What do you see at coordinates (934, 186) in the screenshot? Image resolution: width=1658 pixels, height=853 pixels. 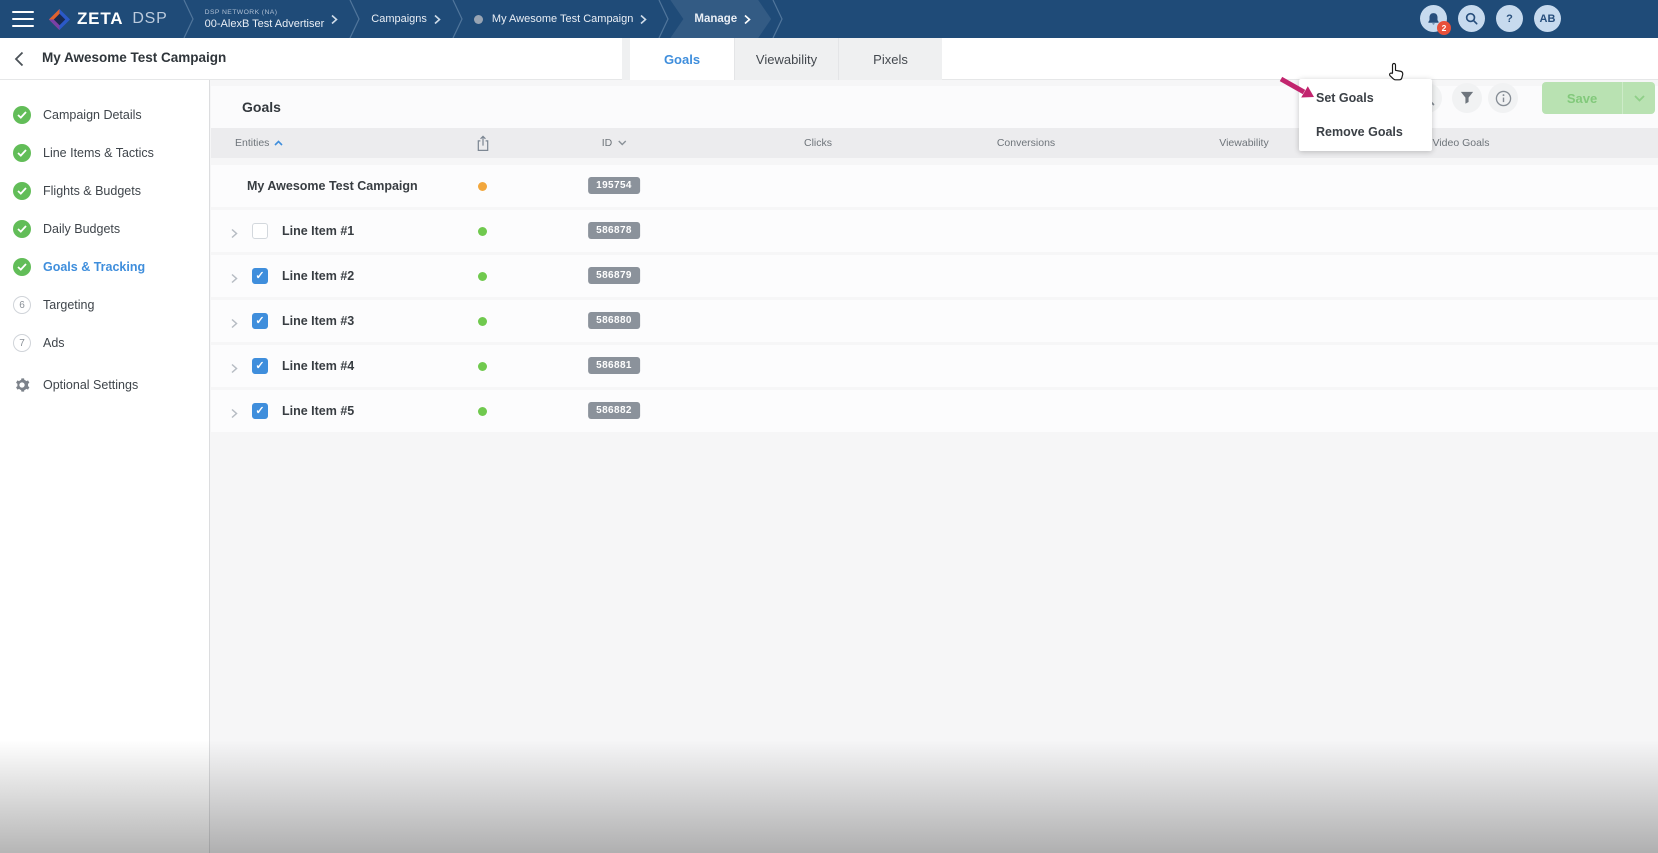 I see `table-row: My Awesome Test Campaign 195754` at bounding box center [934, 186].